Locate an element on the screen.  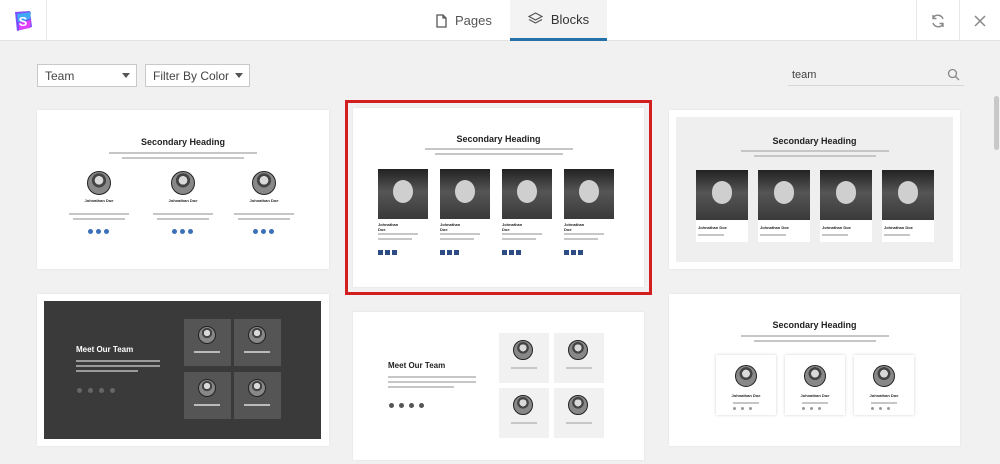
app-logo: S is located at coordinates (23, 20).